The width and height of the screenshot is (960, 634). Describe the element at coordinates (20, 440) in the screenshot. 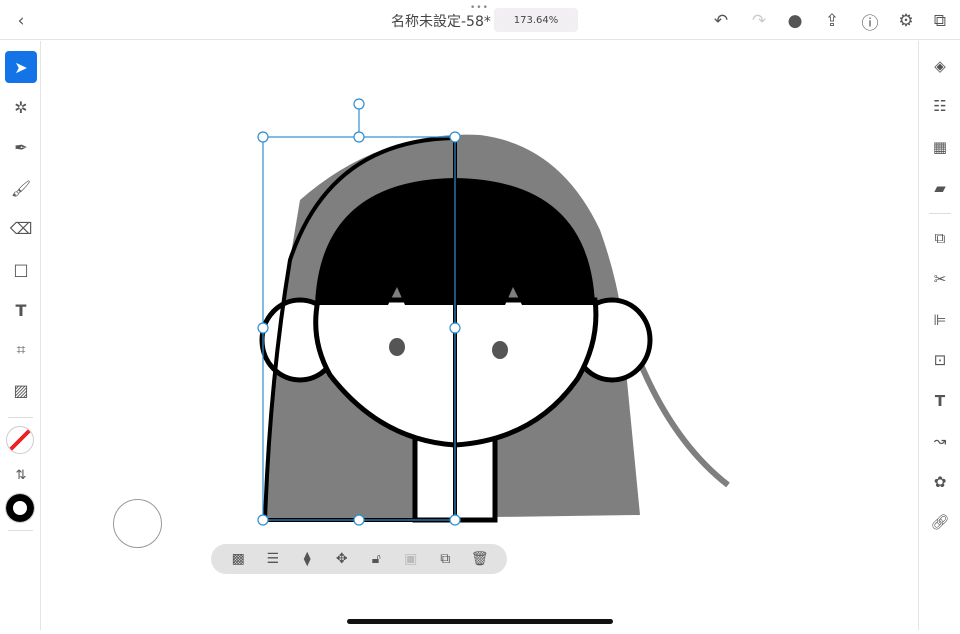

I see `fill-none-swatch` at that location.